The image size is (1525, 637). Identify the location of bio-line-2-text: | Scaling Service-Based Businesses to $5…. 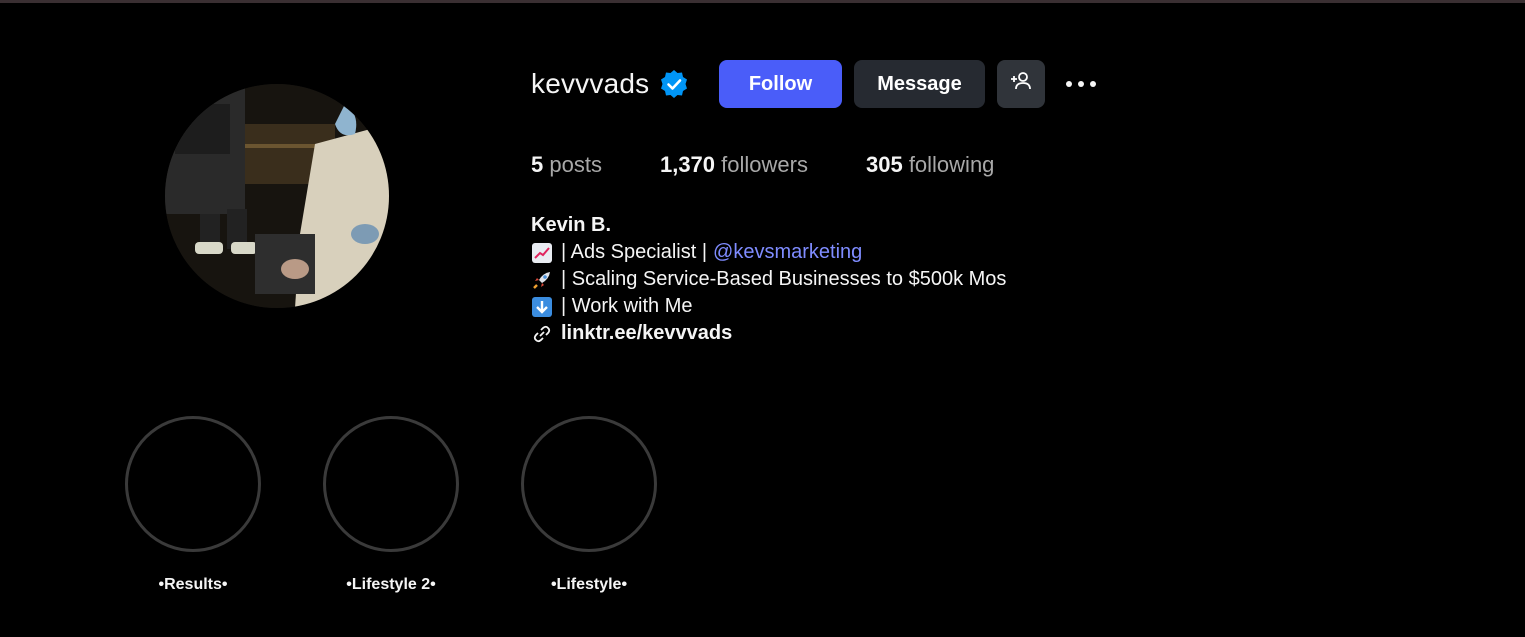
(784, 279).